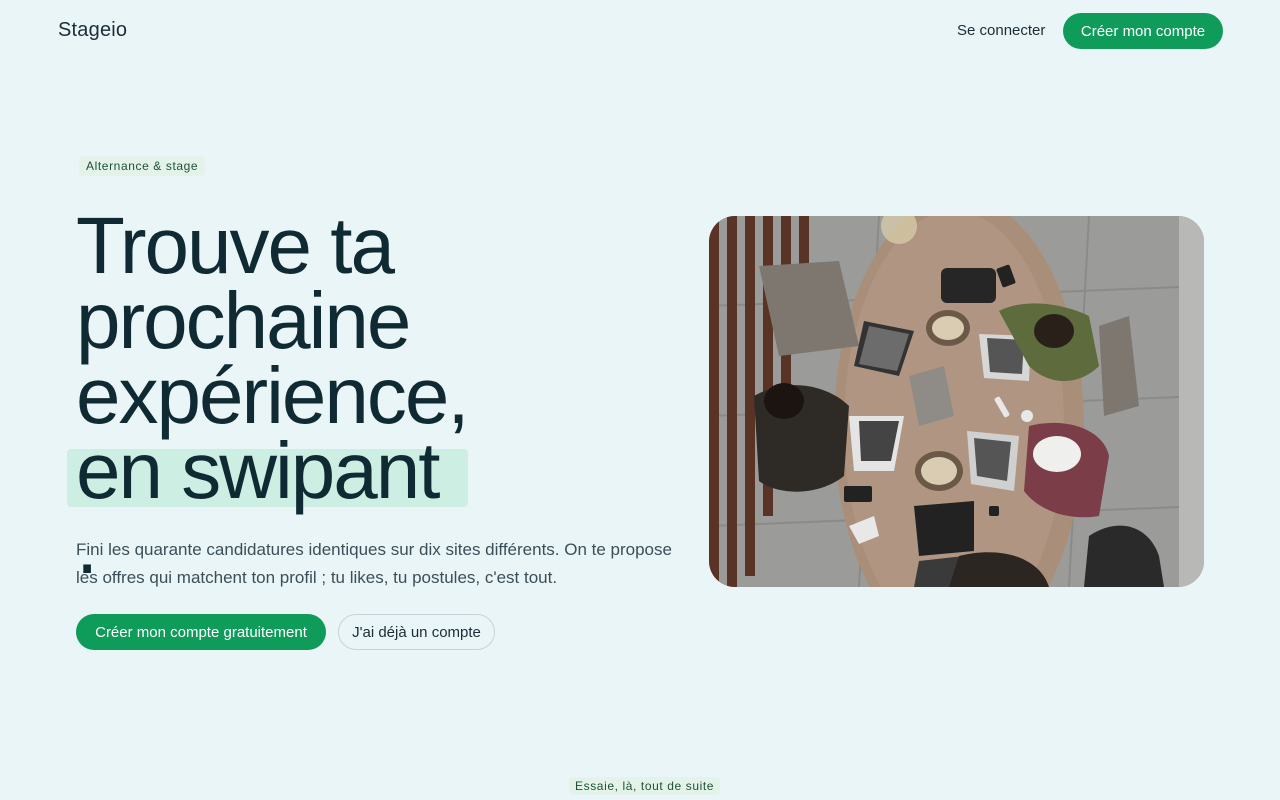 Image resolution: width=1280 pixels, height=800 pixels. Describe the element at coordinates (273, 395) in the screenshot. I see `headline-line-3: expérience,` at that location.